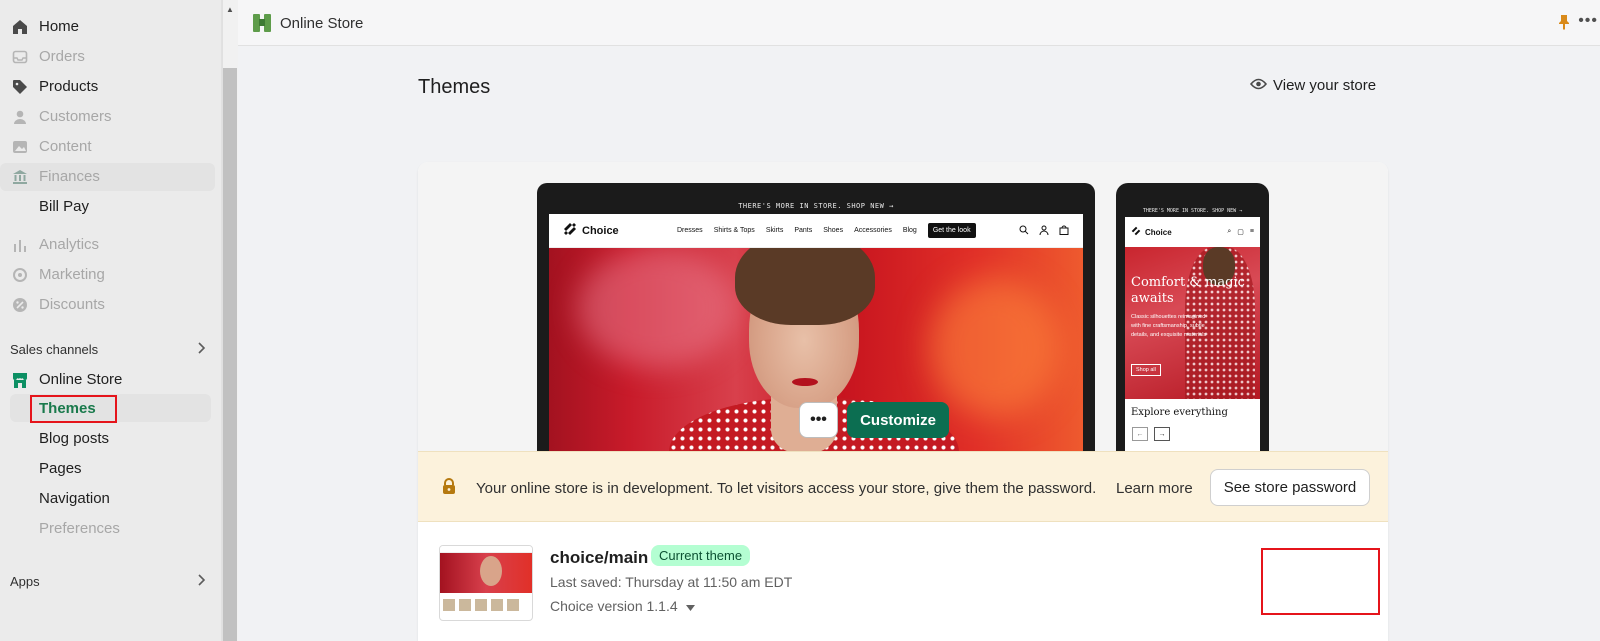 Image resolution: width=1600 pixels, height=641 pixels. I want to click on tag-icon, so click(20, 87).